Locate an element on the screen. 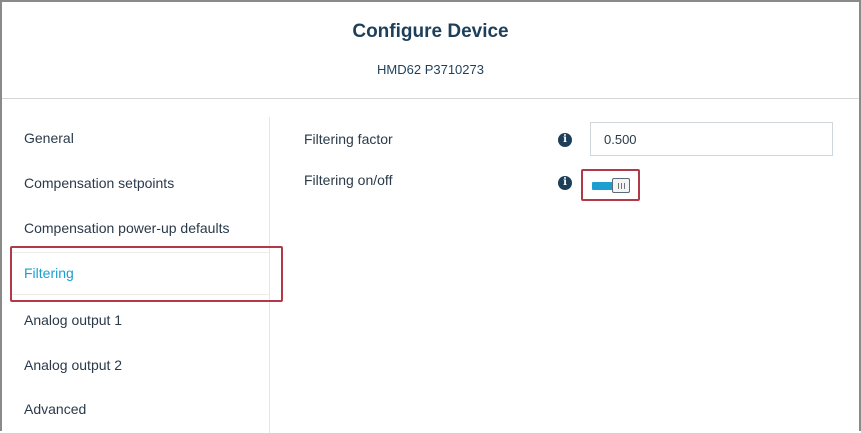 The width and height of the screenshot is (861, 433). page-title: Configure Device is located at coordinates (430, 31).